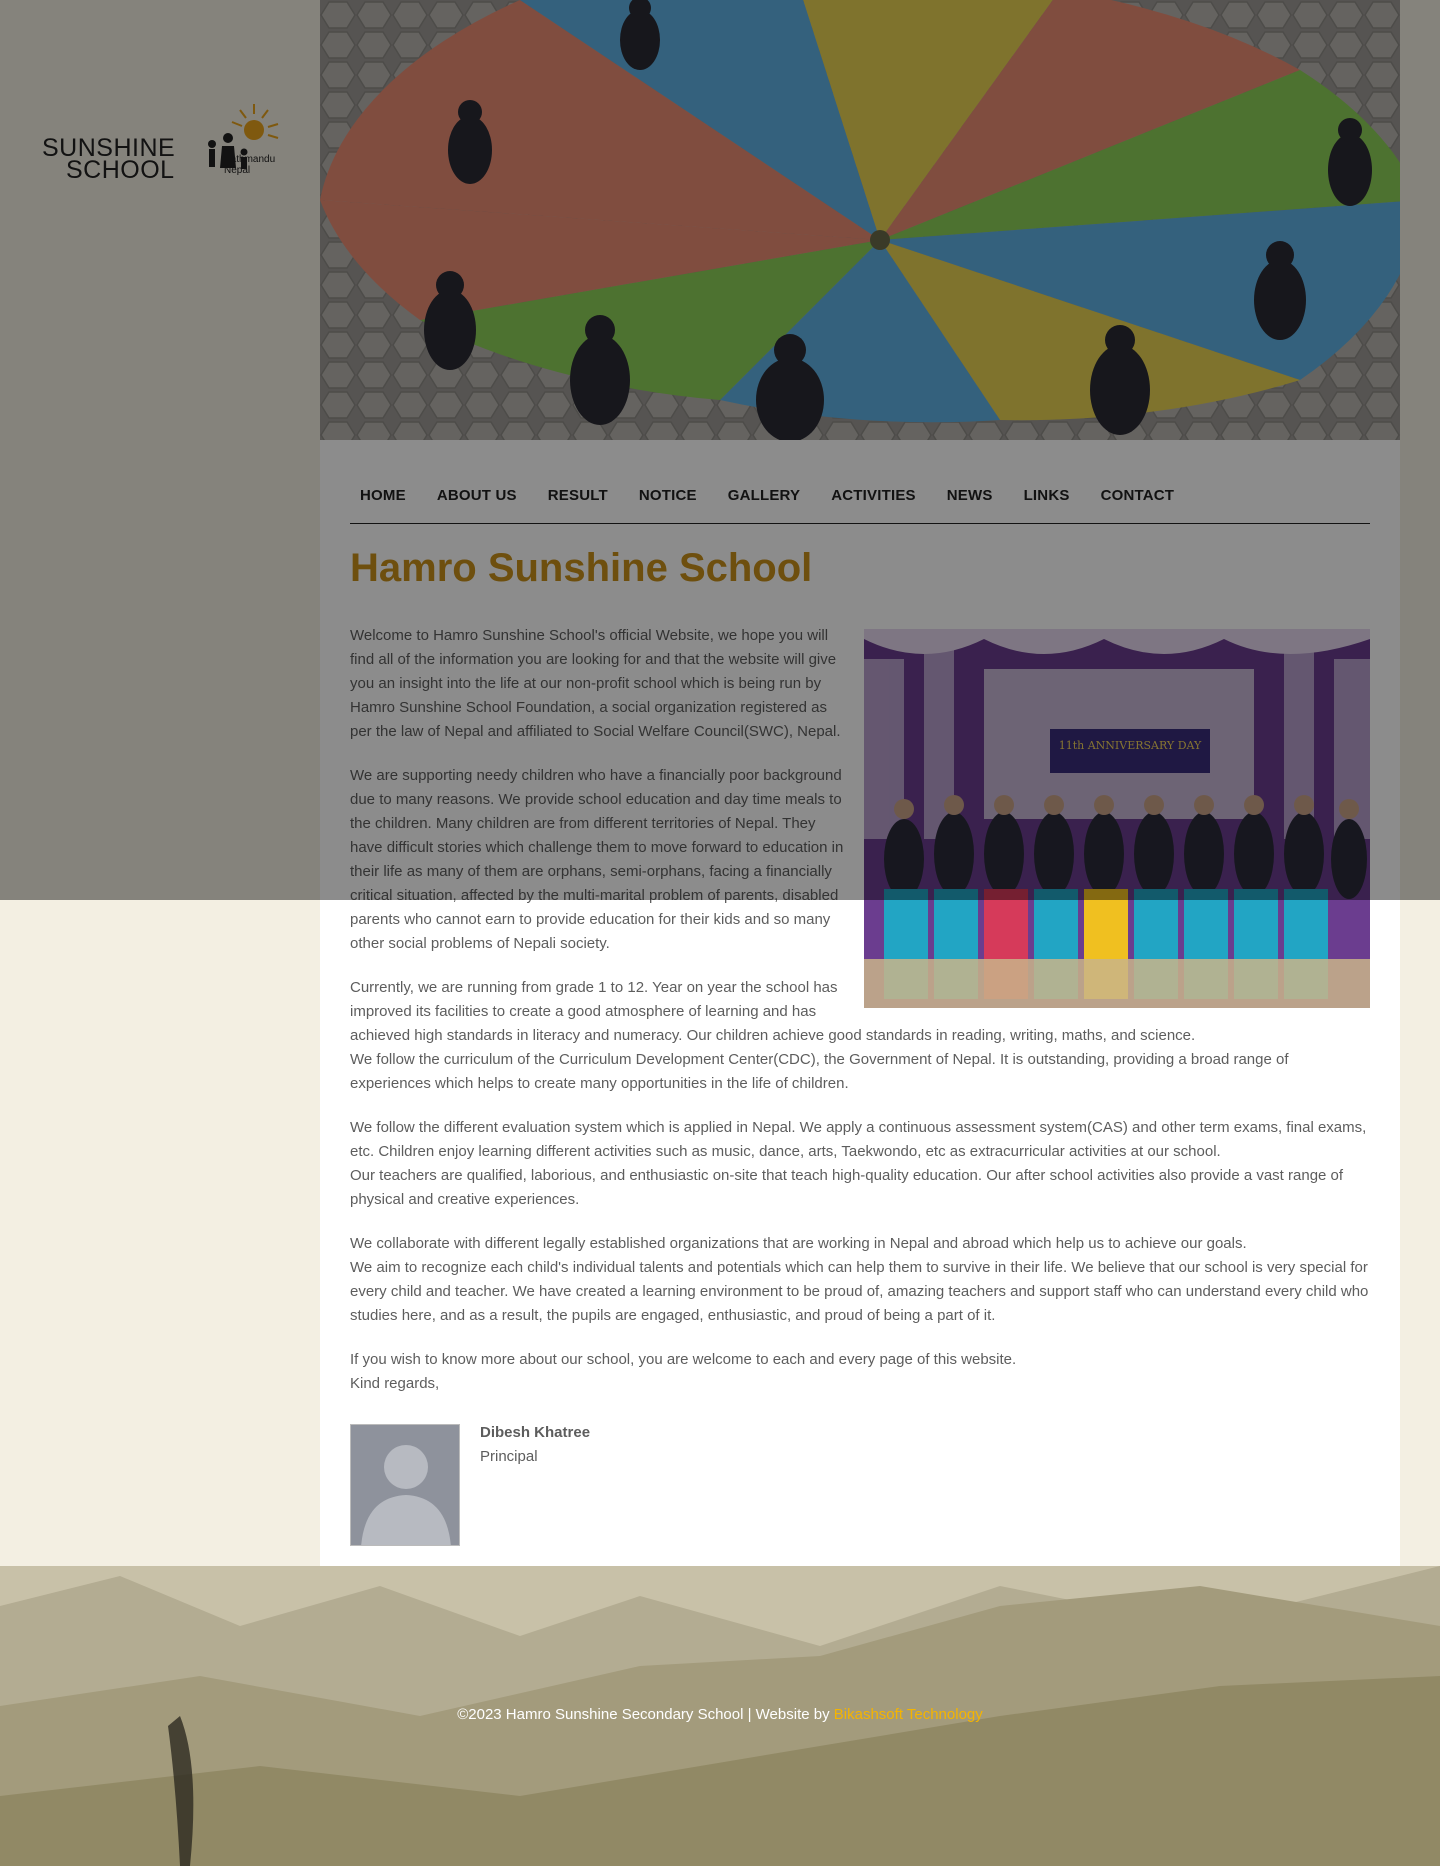  What do you see at coordinates (578, 495) in the screenshot?
I see `nav-result: RESULT` at bounding box center [578, 495].